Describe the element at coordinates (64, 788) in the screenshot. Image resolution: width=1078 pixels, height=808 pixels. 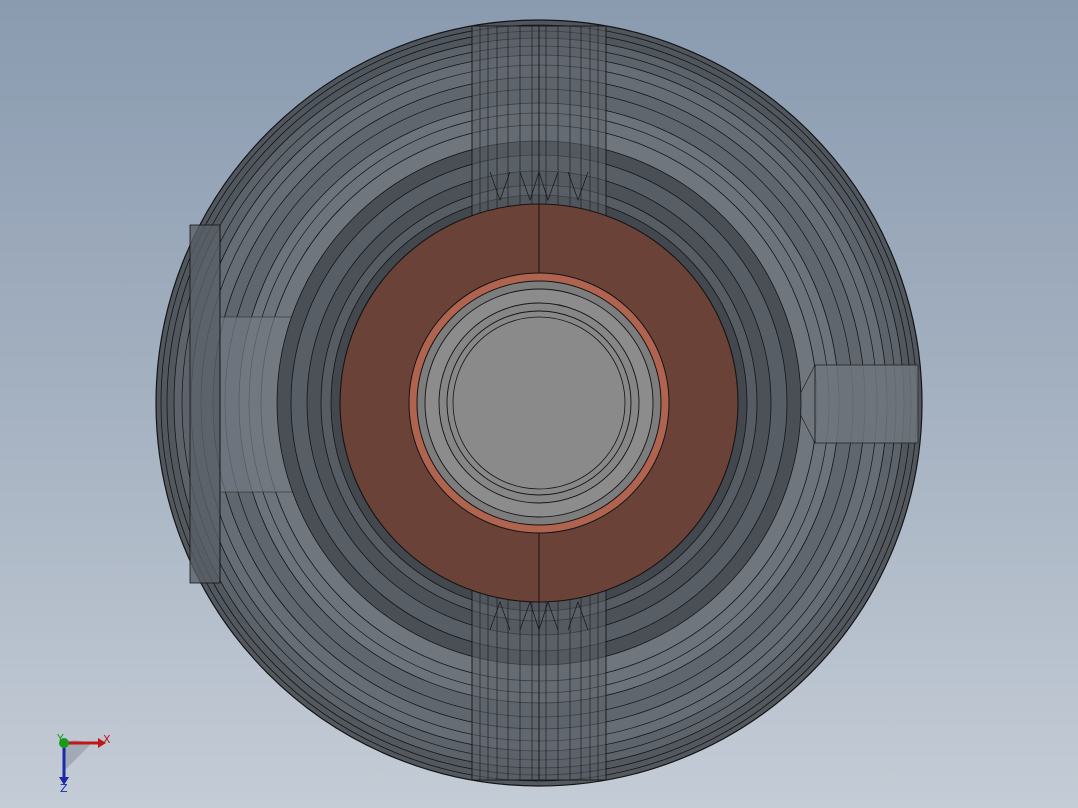
I see `z-axis-label: Z` at that location.